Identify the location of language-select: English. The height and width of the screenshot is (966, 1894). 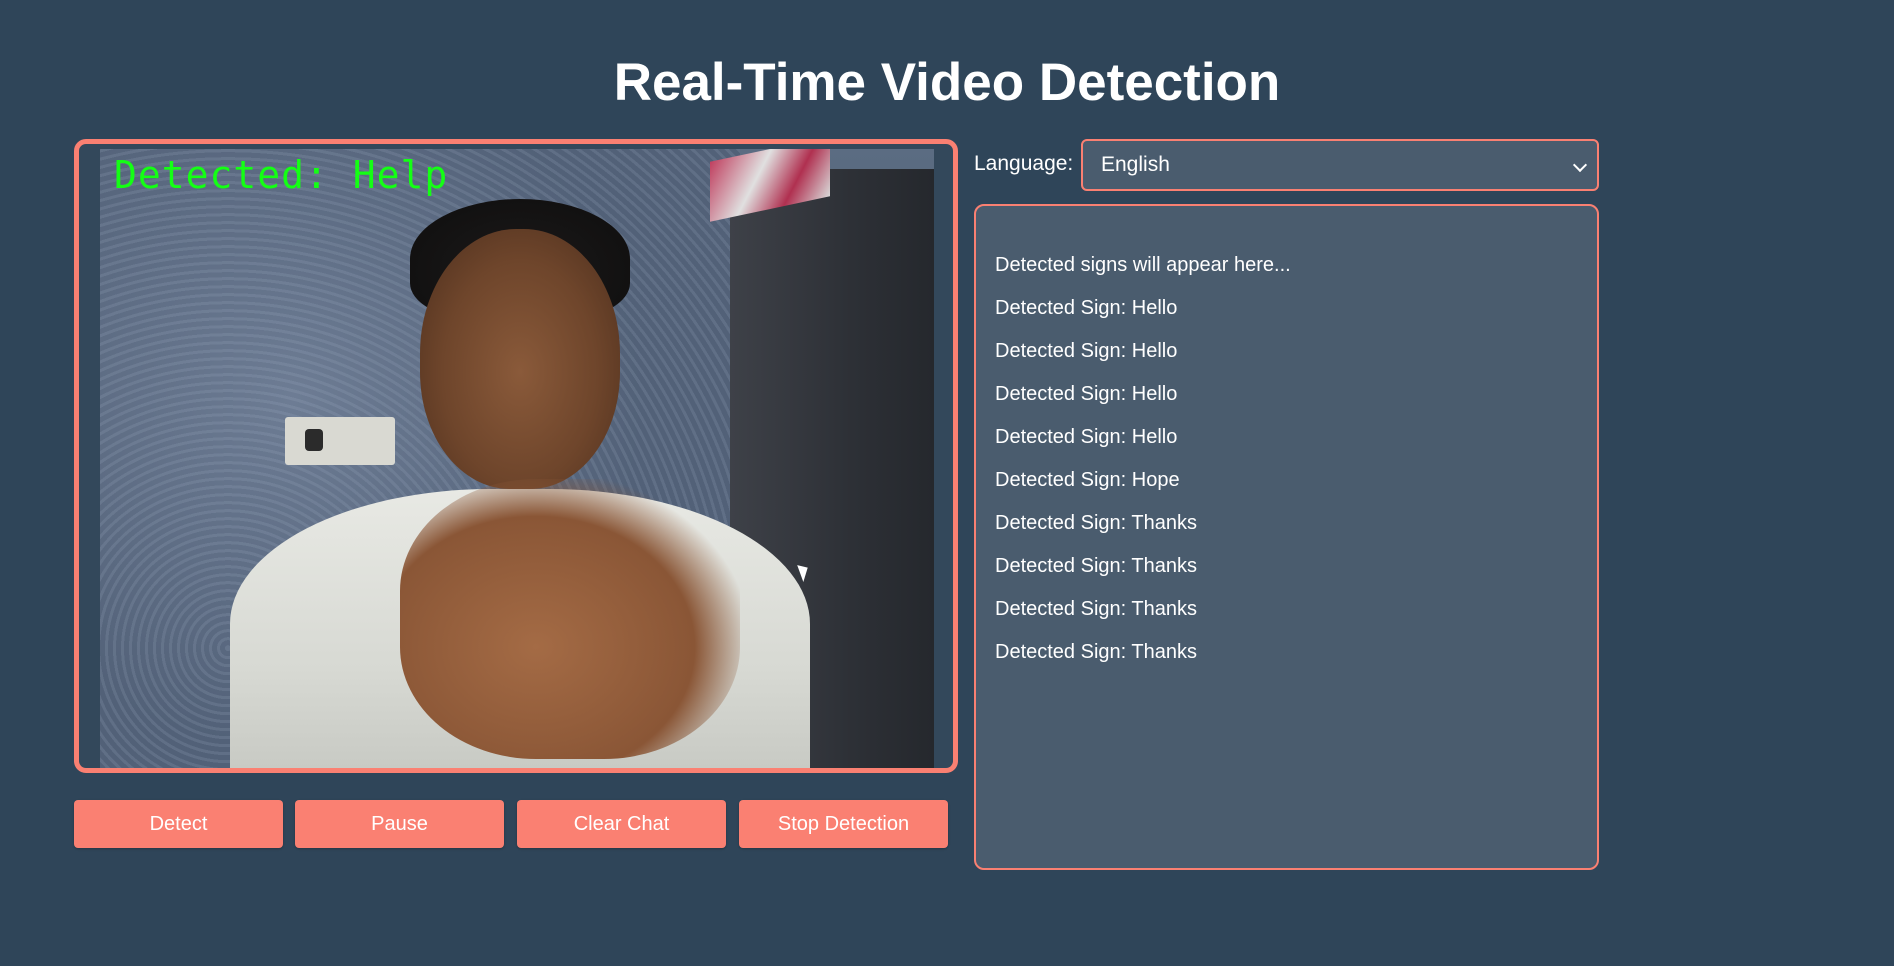
(1340, 165).